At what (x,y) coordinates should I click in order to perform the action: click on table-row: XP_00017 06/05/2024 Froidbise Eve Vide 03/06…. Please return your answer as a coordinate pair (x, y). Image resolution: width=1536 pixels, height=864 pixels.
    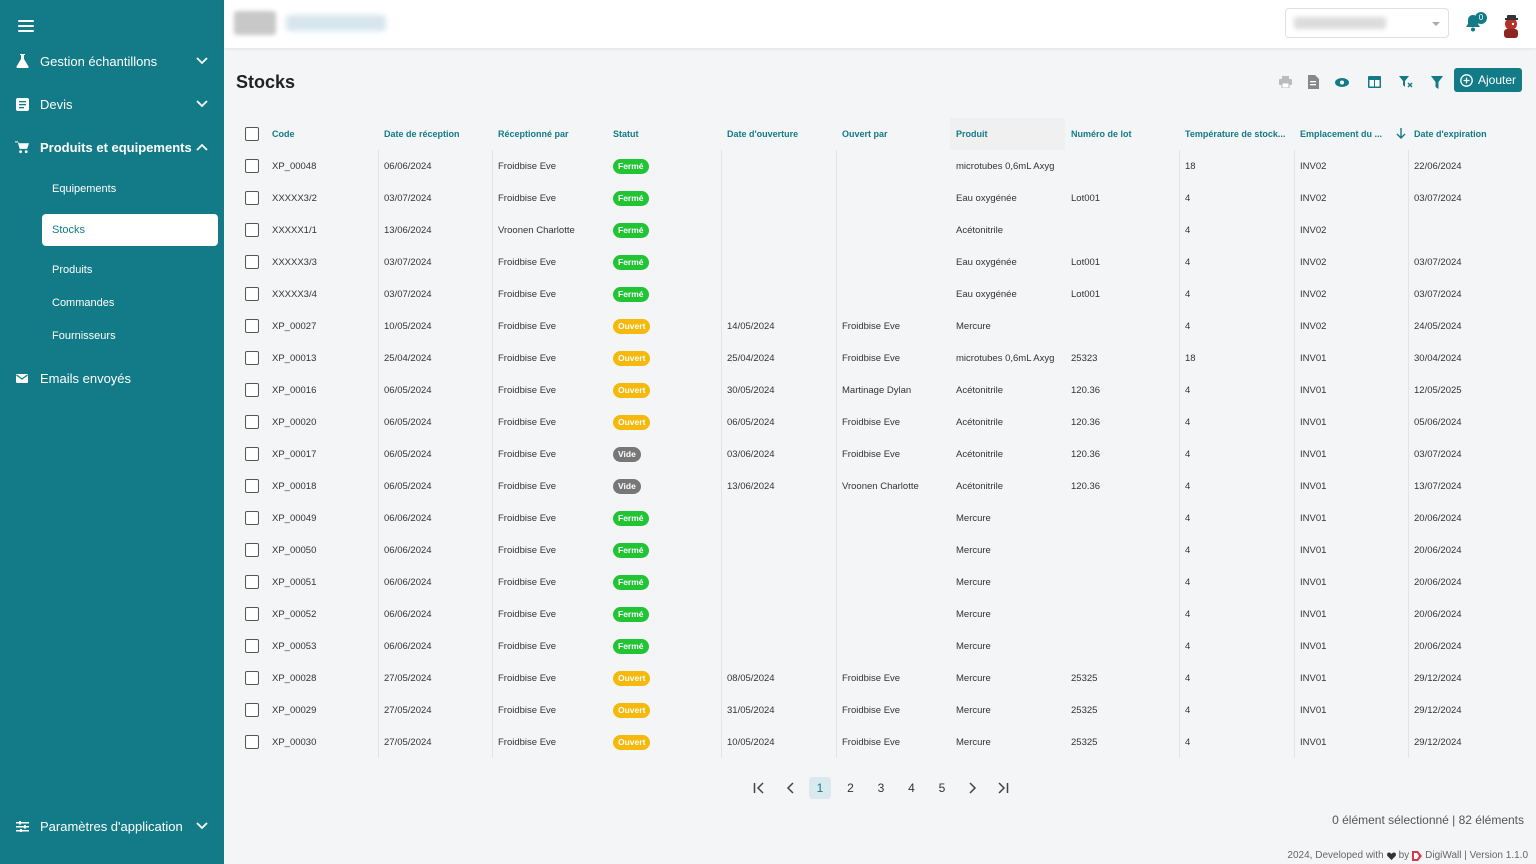
    Looking at the image, I should click on (879, 454).